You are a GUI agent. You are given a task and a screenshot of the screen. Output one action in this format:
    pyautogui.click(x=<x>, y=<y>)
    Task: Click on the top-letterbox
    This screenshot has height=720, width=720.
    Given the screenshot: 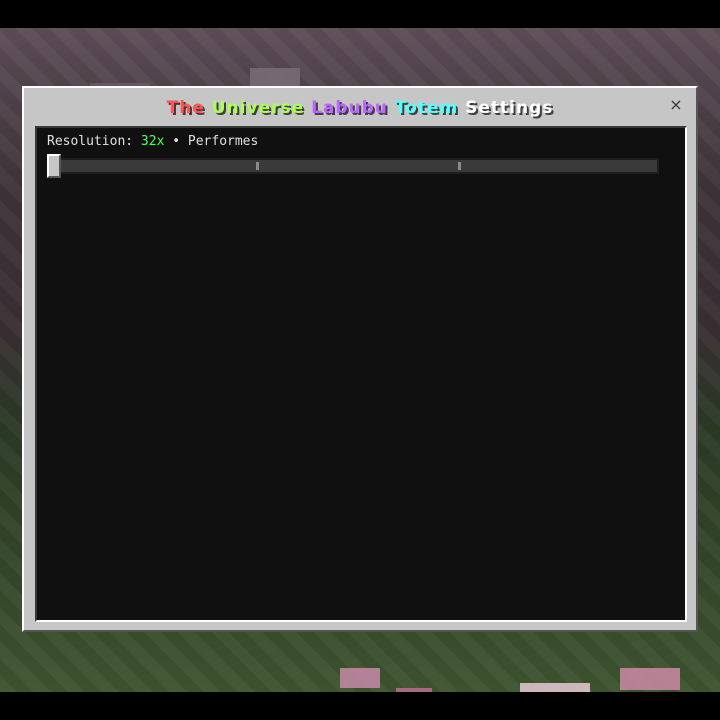 What is the action you would take?
    pyautogui.click(x=360, y=14)
    